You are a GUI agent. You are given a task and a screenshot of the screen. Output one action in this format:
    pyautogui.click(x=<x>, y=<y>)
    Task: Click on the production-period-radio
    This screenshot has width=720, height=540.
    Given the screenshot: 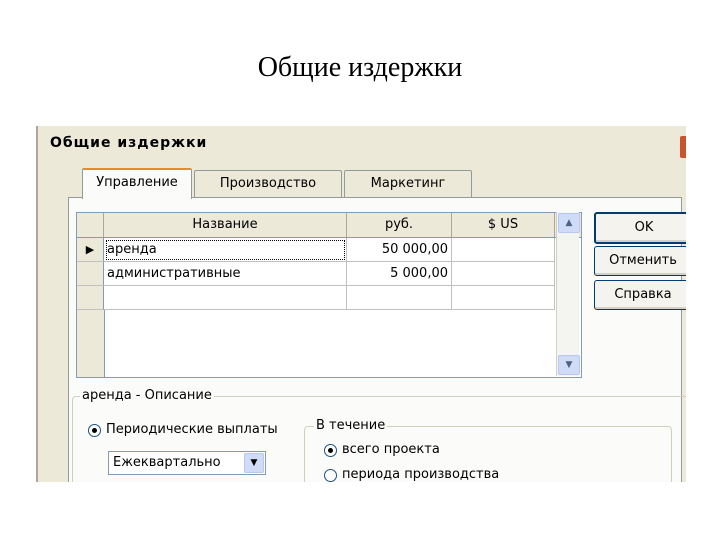 What is the action you would take?
    pyautogui.click(x=330, y=475)
    